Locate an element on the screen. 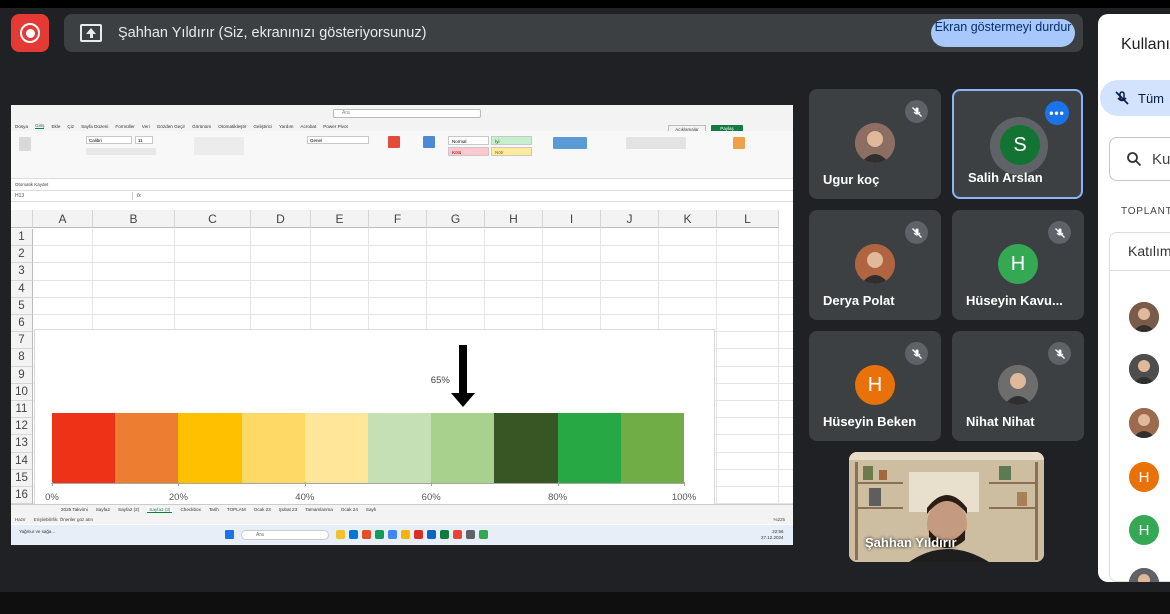 The width and height of the screenshot is (1170, 614). select-all-corner is located at coordinates (22, 219).